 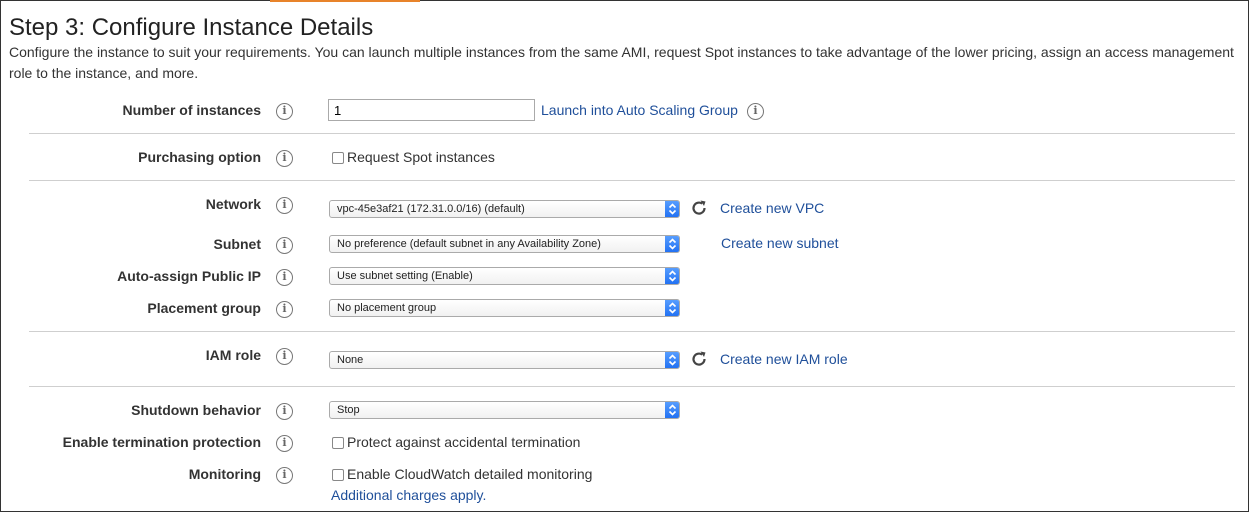 What do you see at coordinates (431, 110) in the screenshot?
I see `number-of-instances-input` at bounding box center [431, 110].